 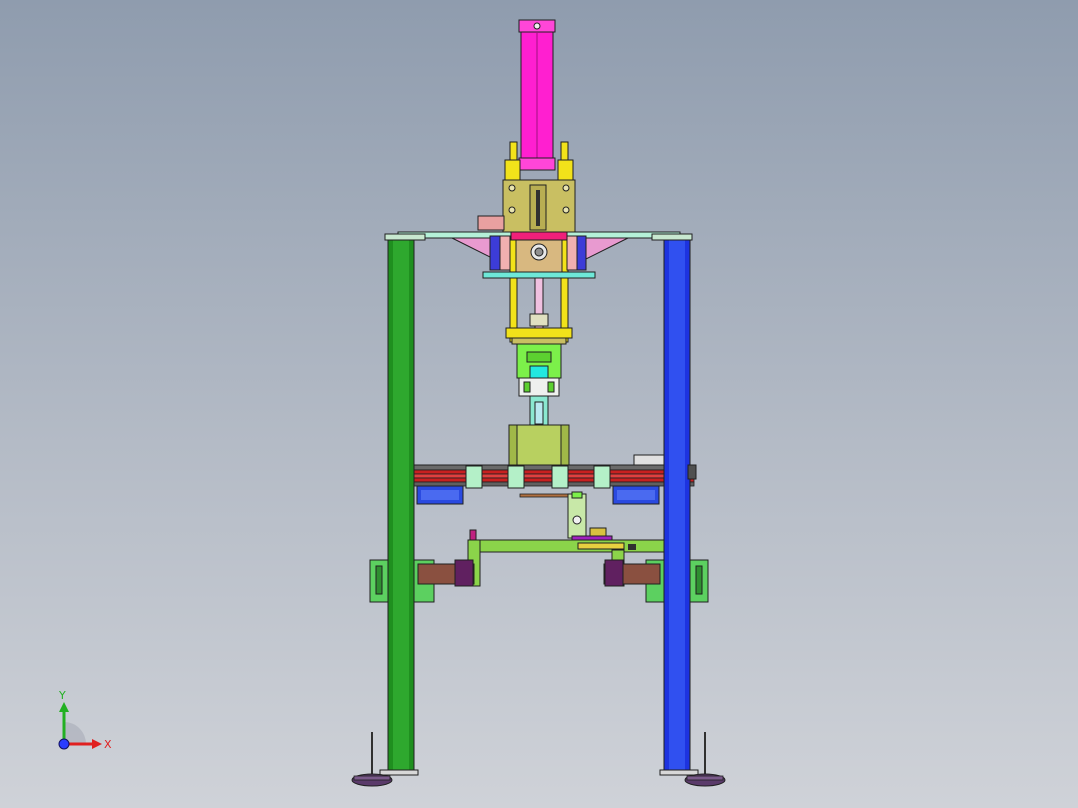 What do you see at coordinates (85, 720) in the screenshot?
I see `coordinate-triad: Y X` at bounding box center [85, 720].